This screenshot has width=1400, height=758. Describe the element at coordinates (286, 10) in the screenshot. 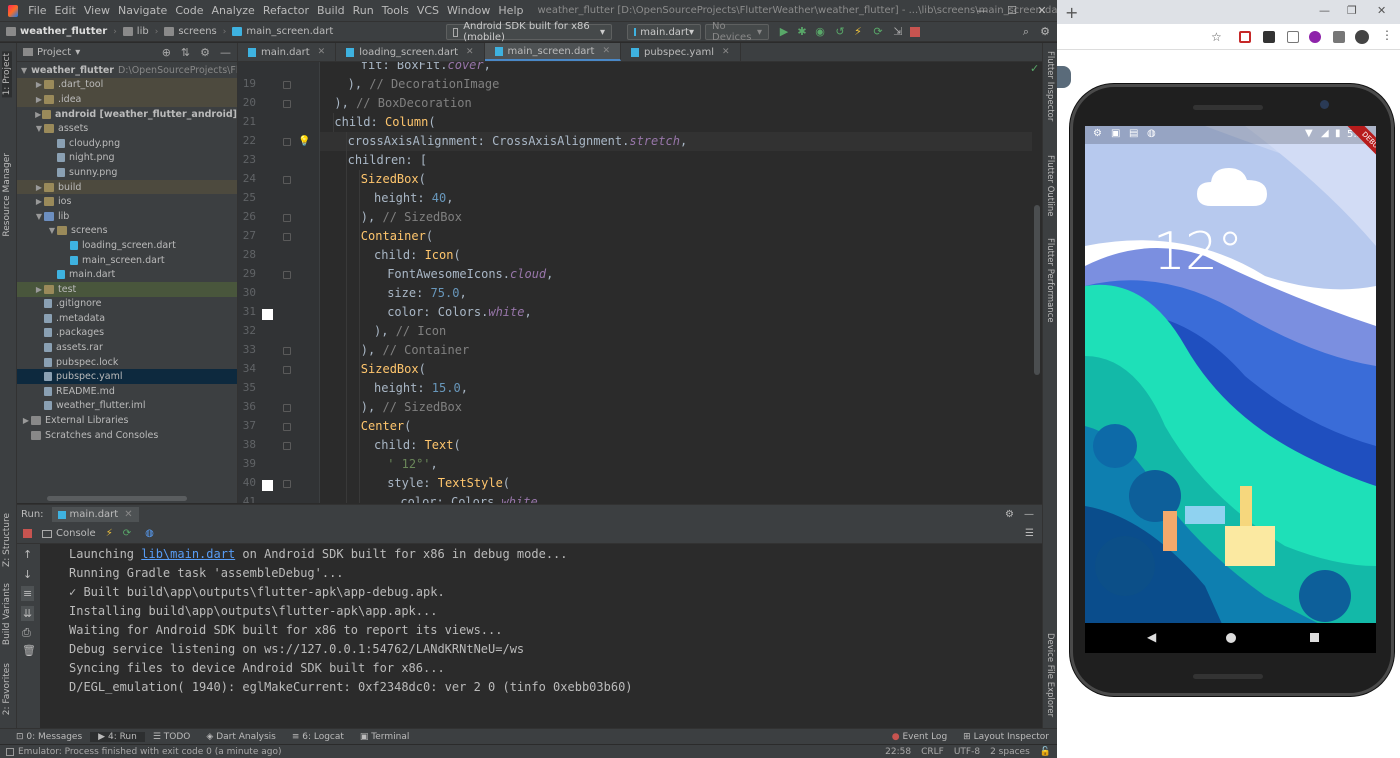

I see `menu-item-refactor: Refactor` at that location.